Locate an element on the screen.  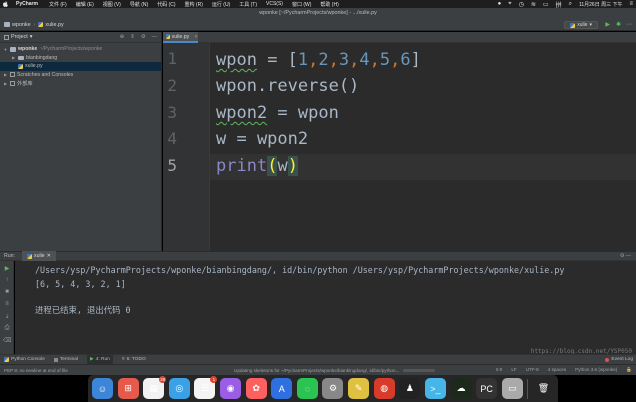
code-line-2: wpon.reverse() is located at coordinates (288, 86).